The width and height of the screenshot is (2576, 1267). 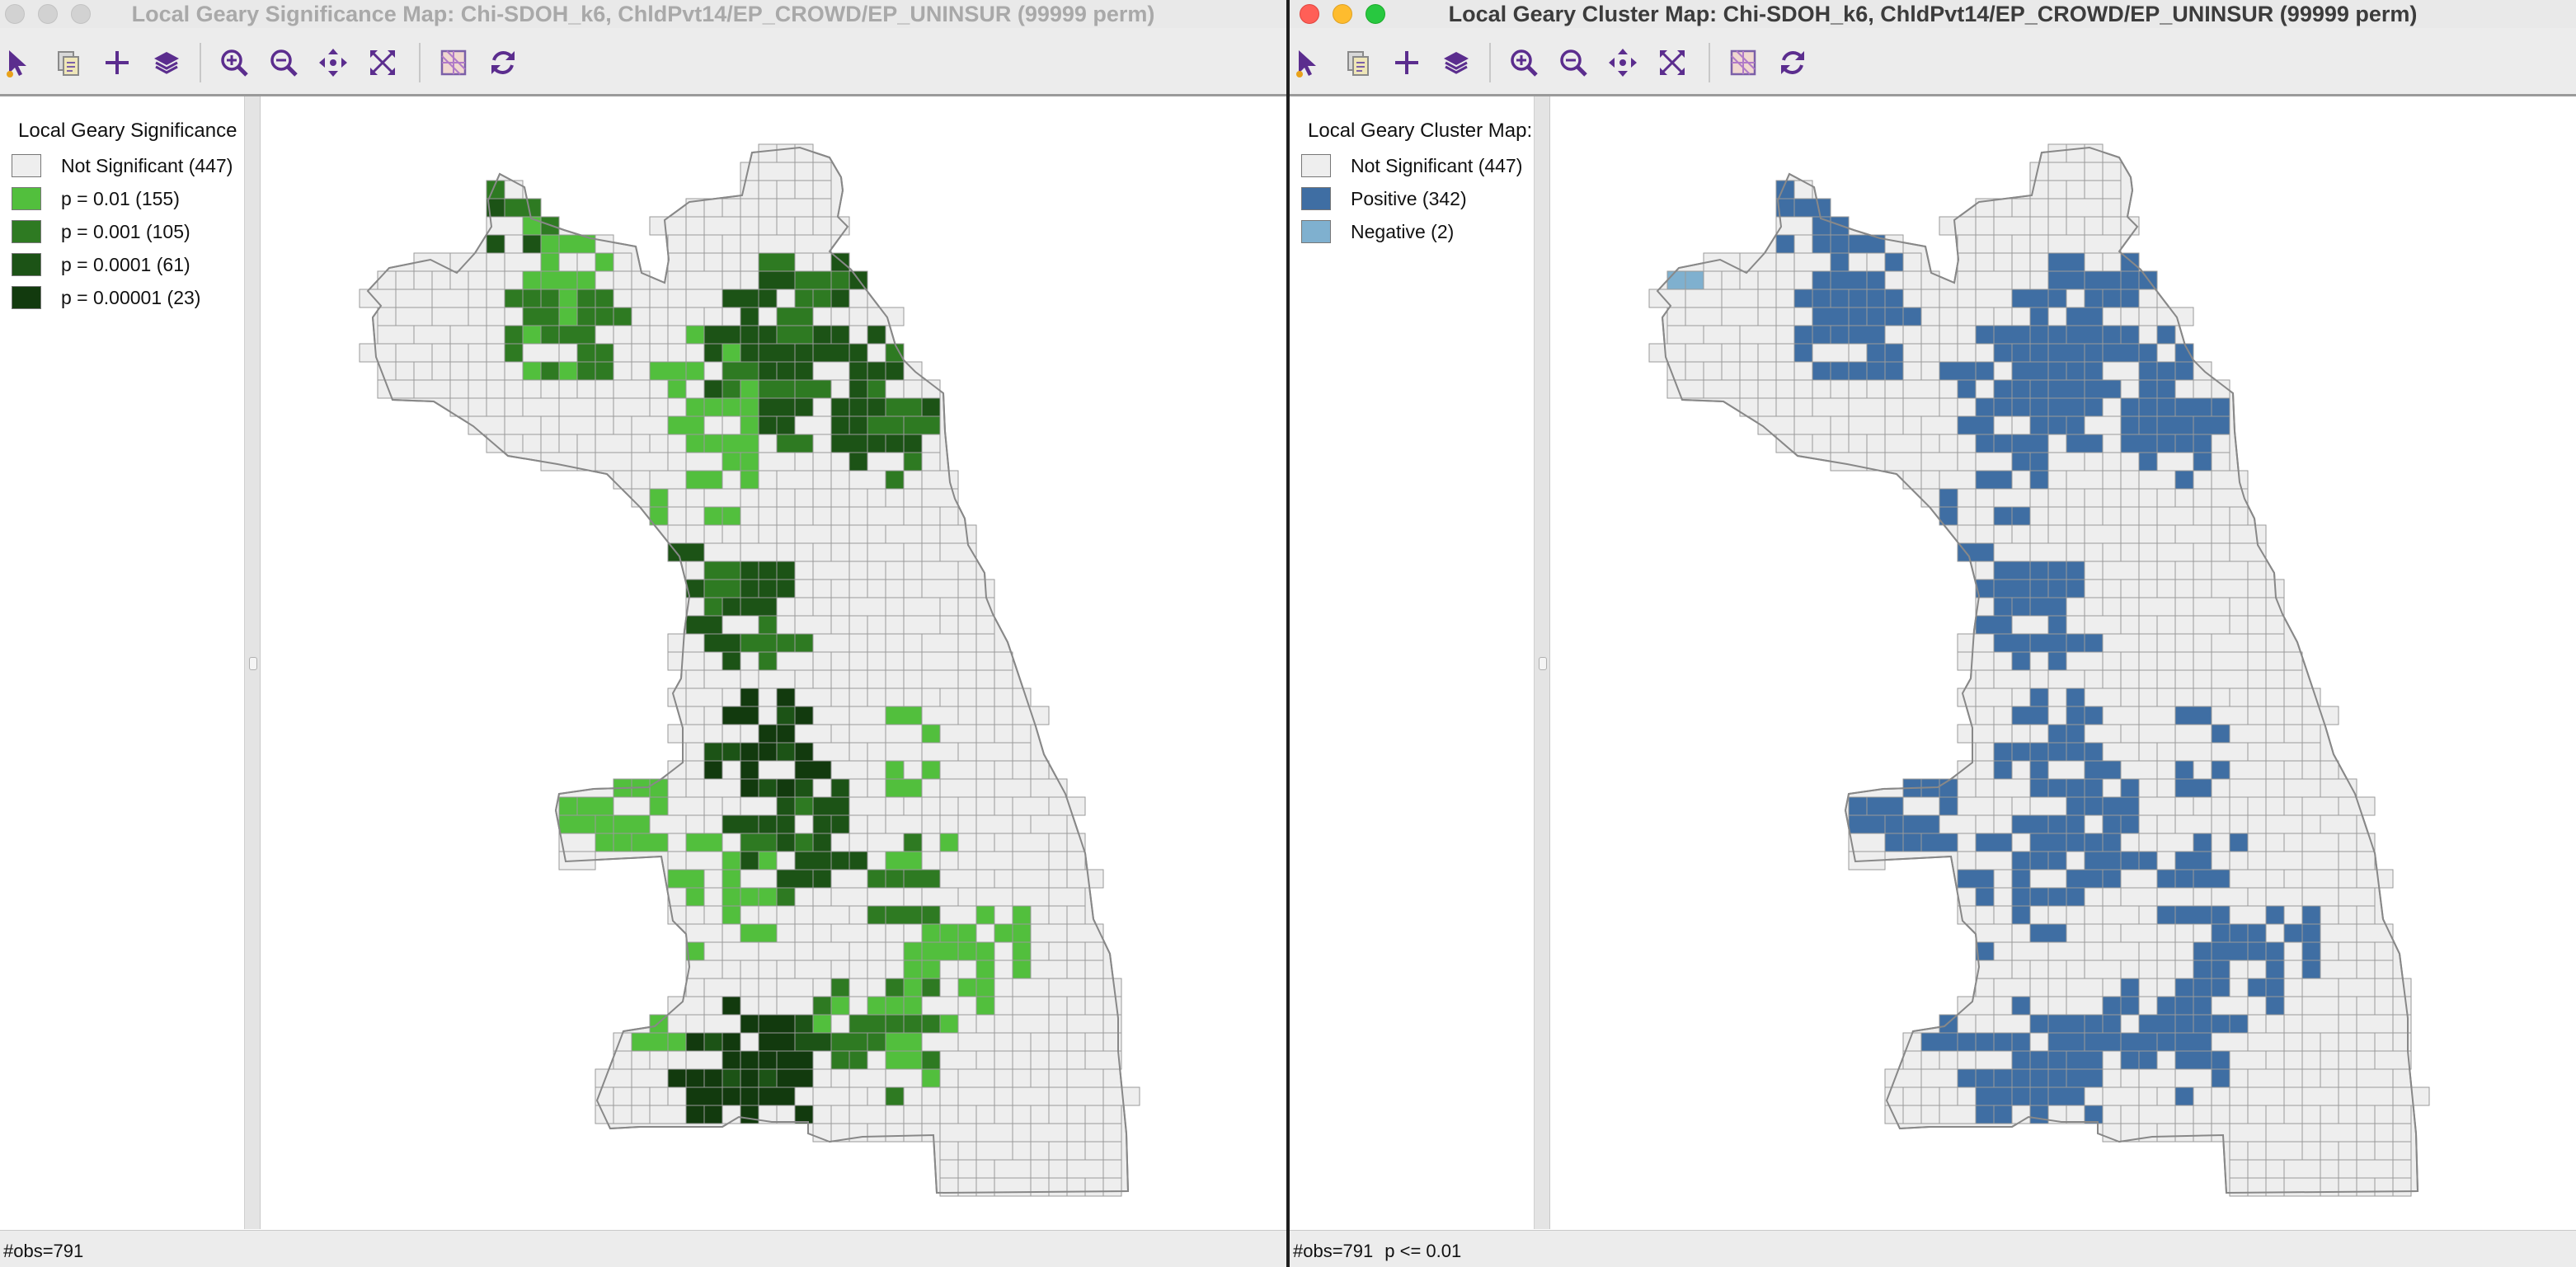 What do you see at coordinates (18, 62) in the screenshot?
I see `select-tool-button` at bounding box center [18, 62].